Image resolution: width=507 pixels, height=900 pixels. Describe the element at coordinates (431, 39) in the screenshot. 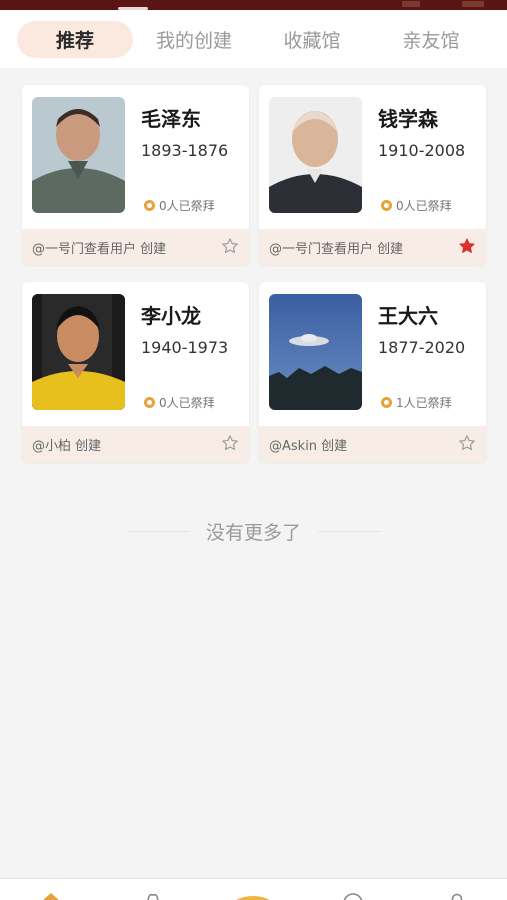

I see `tab-family: 亲友馆` at that location.